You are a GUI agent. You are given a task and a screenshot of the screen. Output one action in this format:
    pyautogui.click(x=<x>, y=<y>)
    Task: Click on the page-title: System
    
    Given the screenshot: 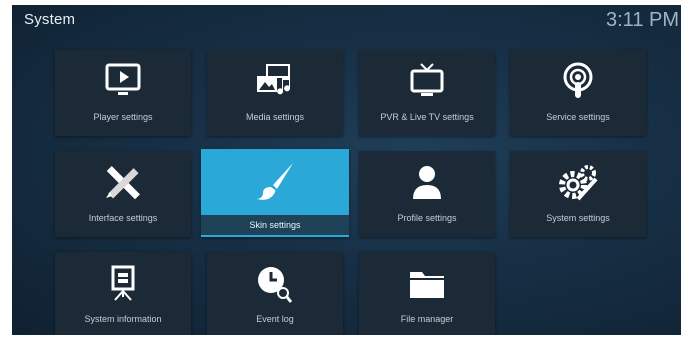 What is the action you would take?
    pyautogui.click(x=50, y=19)
    